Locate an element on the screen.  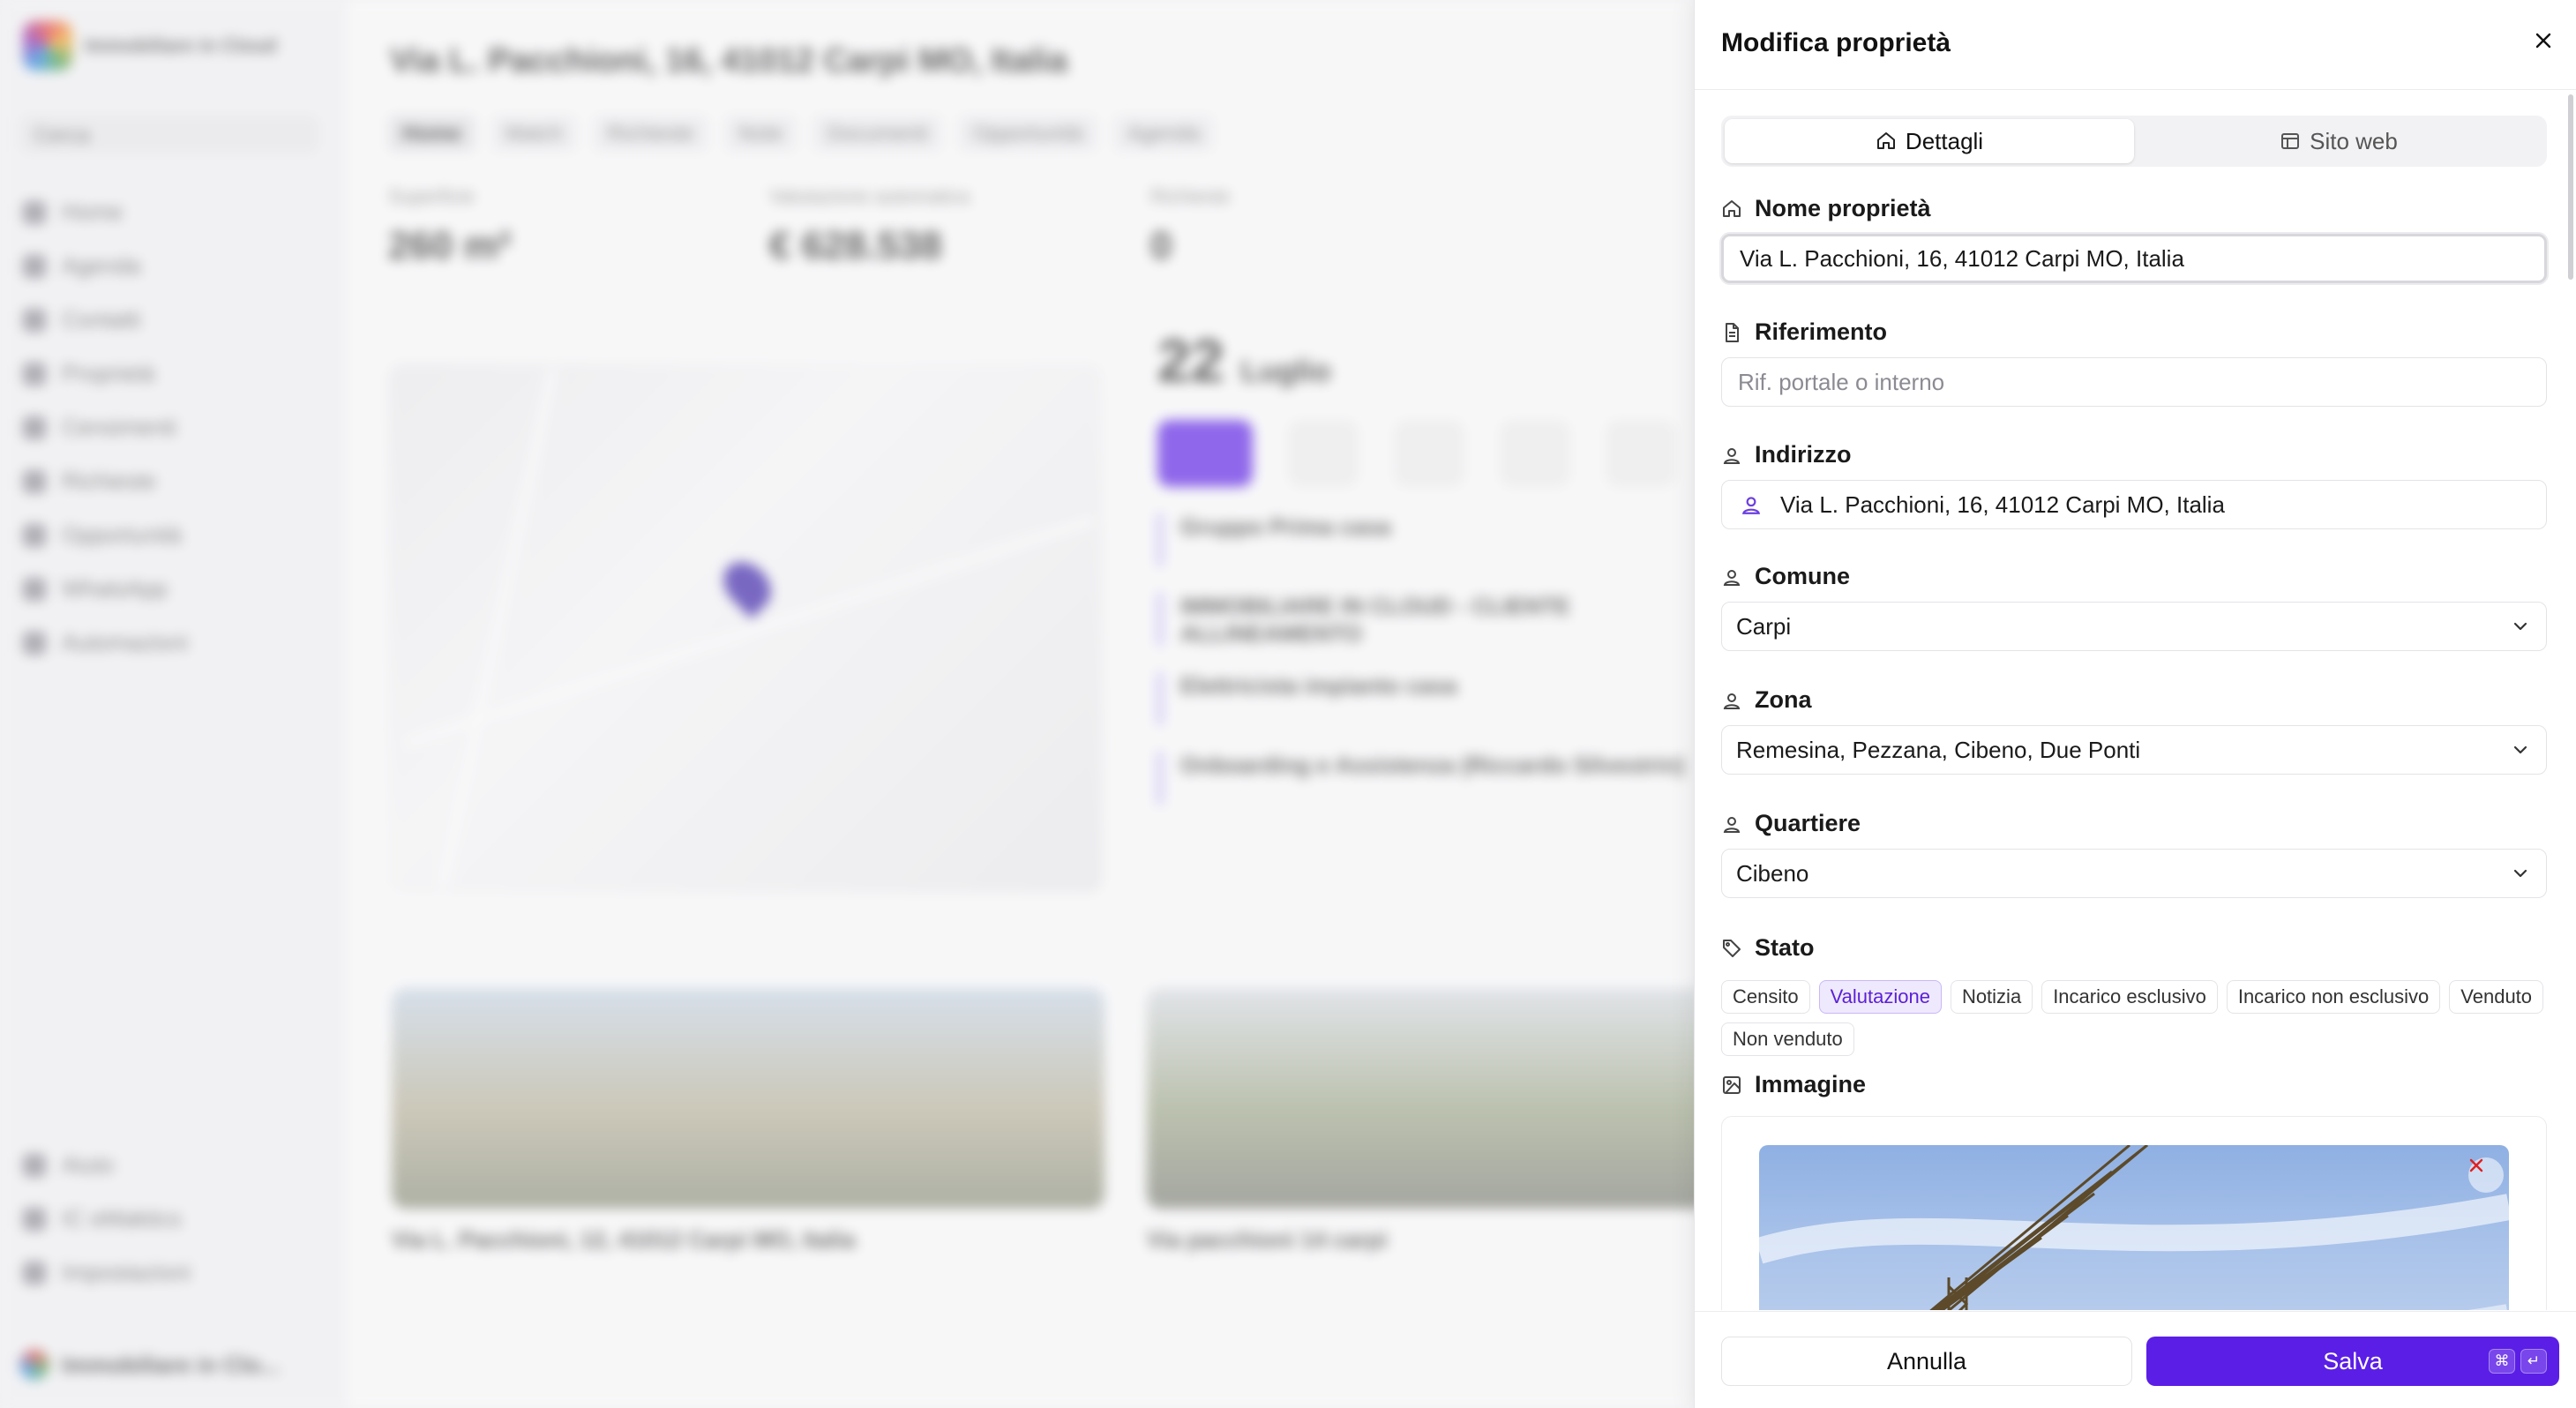
immagine-label: Immagine is located at coordinates (1794, 1084).